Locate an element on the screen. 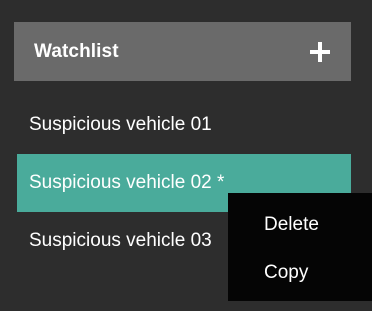 The width and height of the screenshot is (372, 311). list-item-label: Suspicious vehicle 03 is located at coordinates (120, 240).